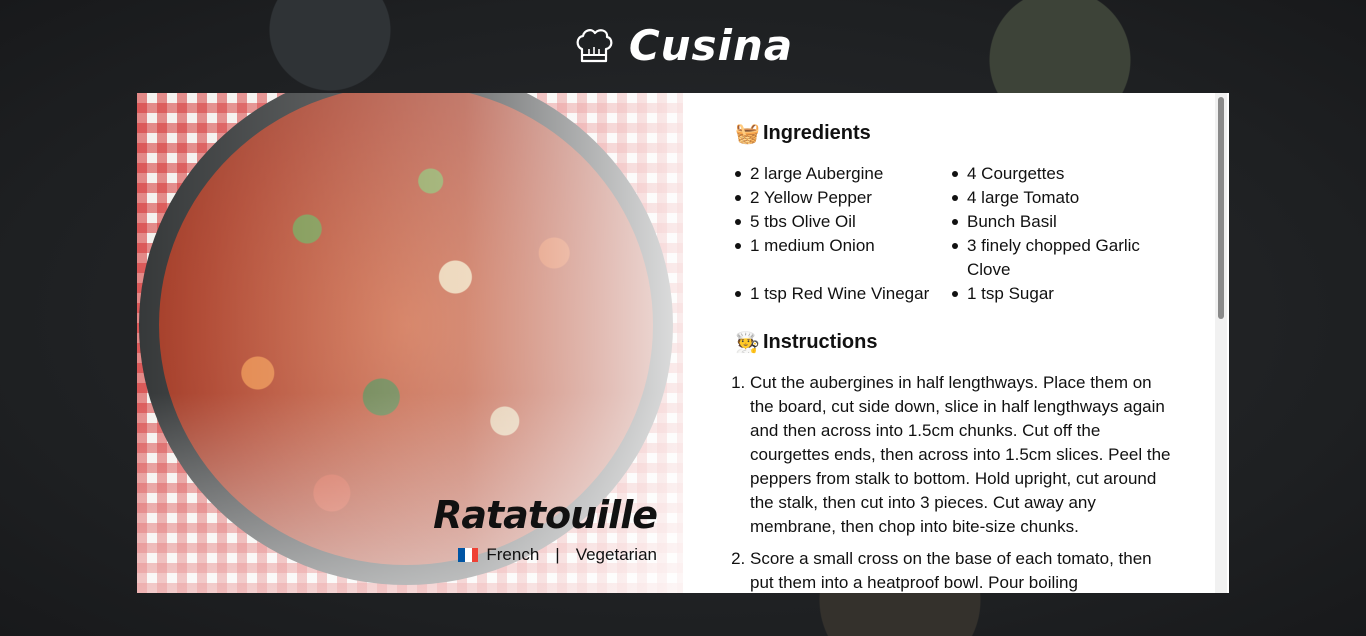 Image resolution: width=1366 pixels, height=636 pixels. Describe the element at coordinates (1057, 222) in the screenshot. I see `list-item: Bunch Basil` at that location.